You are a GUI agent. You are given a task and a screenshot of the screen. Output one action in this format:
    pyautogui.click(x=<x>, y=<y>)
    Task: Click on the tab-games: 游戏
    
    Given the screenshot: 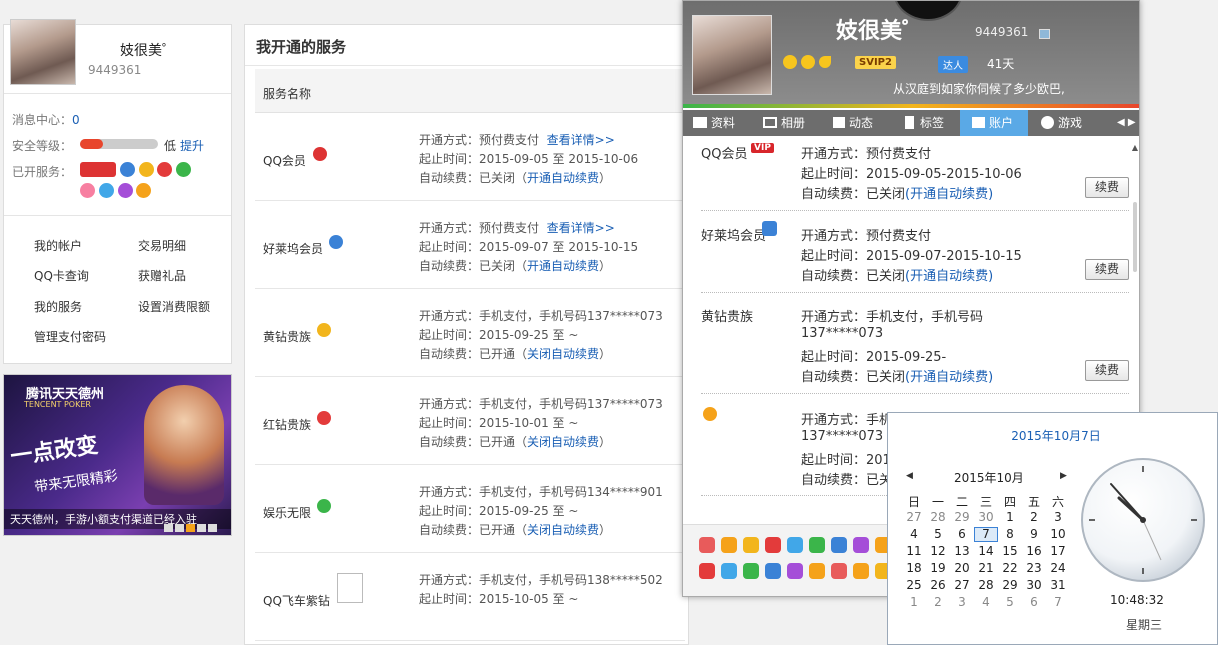 What is the action you would take?
    pyautogui.click(x=1069, y=123)
    